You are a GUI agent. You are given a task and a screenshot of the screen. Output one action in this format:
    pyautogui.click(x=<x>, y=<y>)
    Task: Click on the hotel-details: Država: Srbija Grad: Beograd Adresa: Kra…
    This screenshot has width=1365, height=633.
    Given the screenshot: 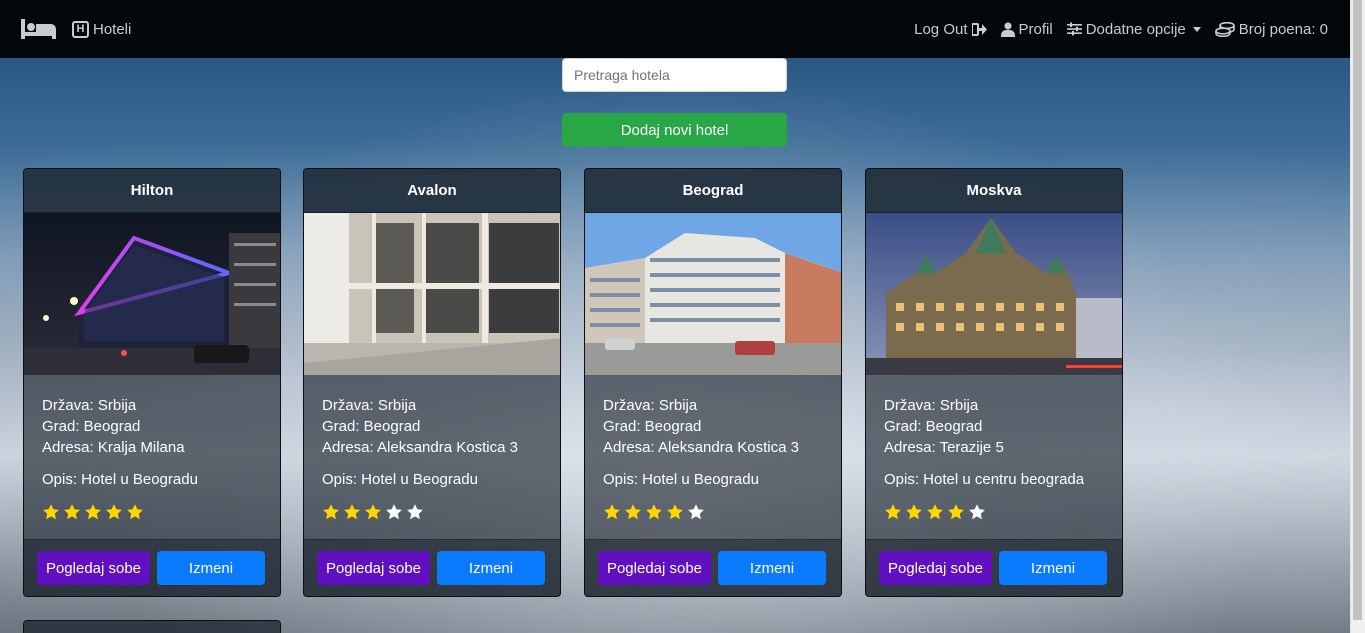 What is the action you would take?
    pyautogui.click(x=152, y=448)
    